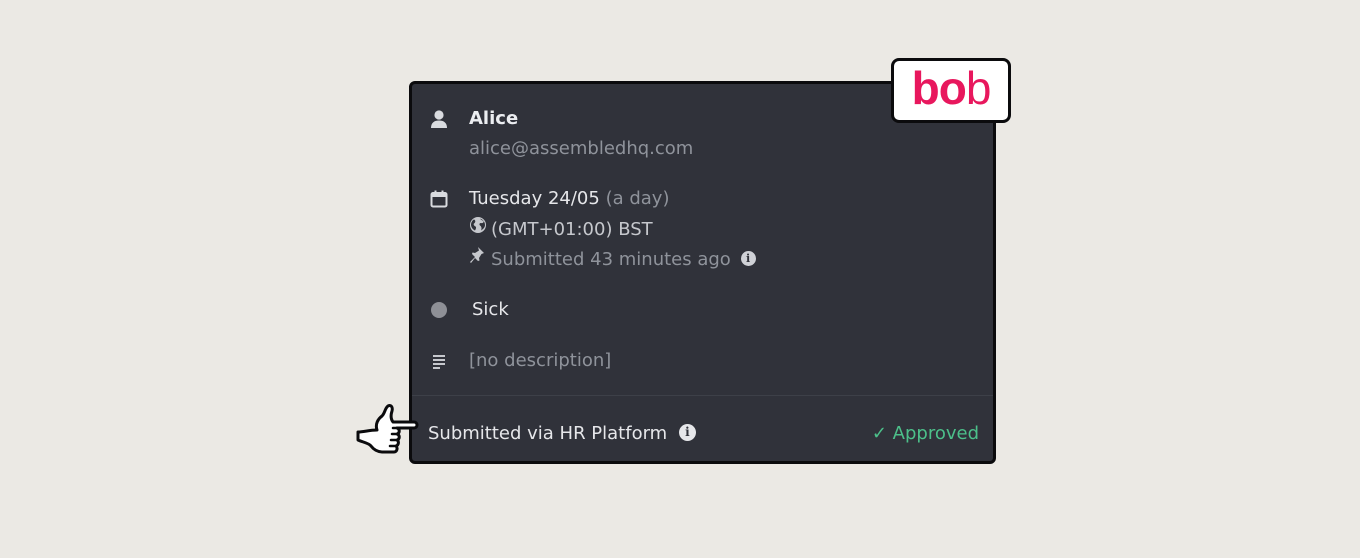 Image resolution: width=1360 pixels, height=558 pixels. I want to click on timezone-name: BST, so click(635, 229).